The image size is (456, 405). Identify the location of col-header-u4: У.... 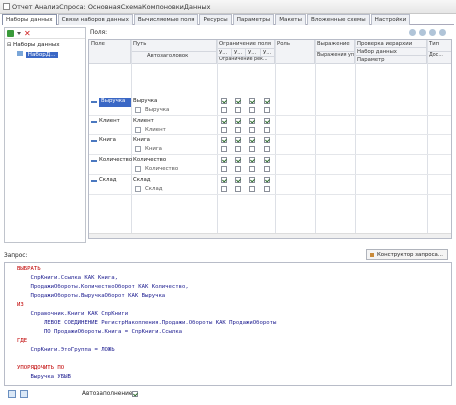
(268, 53).